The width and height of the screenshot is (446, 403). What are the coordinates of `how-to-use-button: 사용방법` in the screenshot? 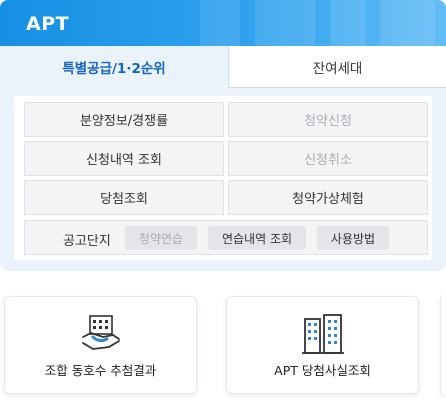 It's located at (353, 238).